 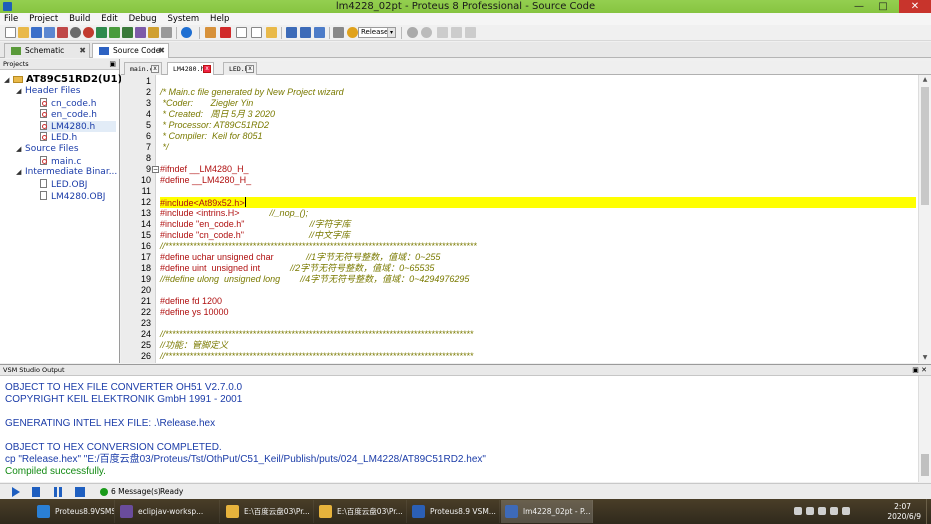 I want to click on gerber-icon, so click(x=140, y=32).